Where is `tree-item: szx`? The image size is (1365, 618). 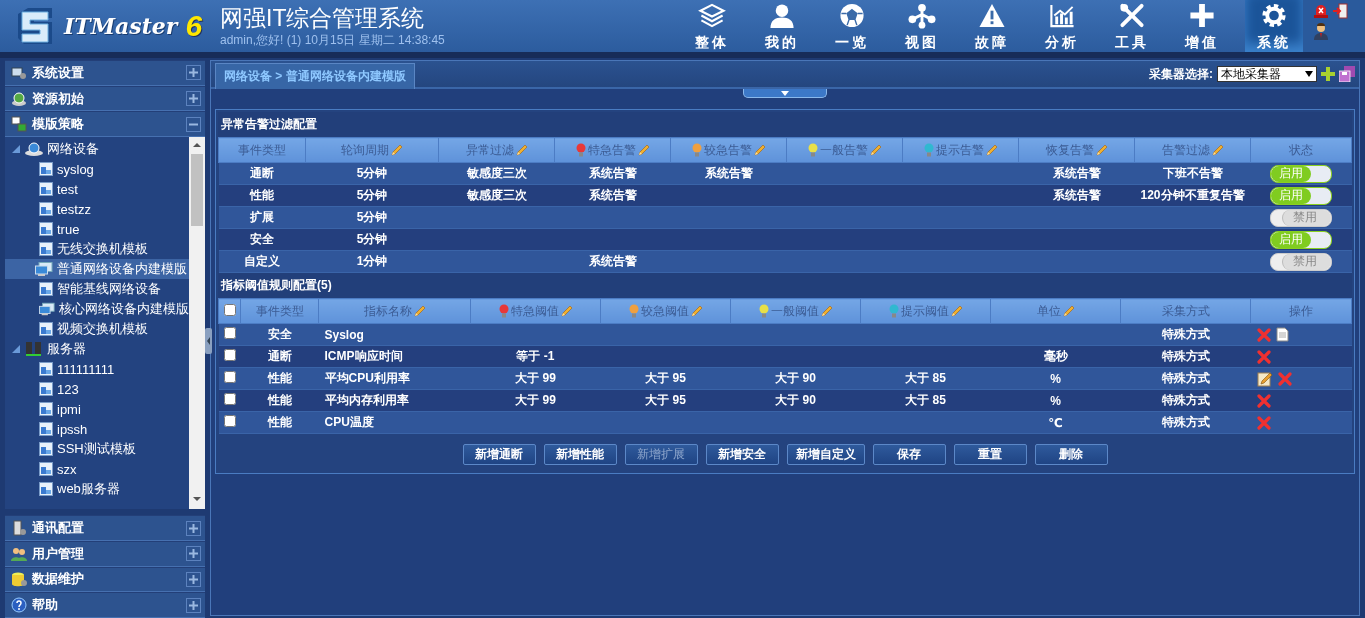
tree-item: szx is located at coordinates (97, 469).